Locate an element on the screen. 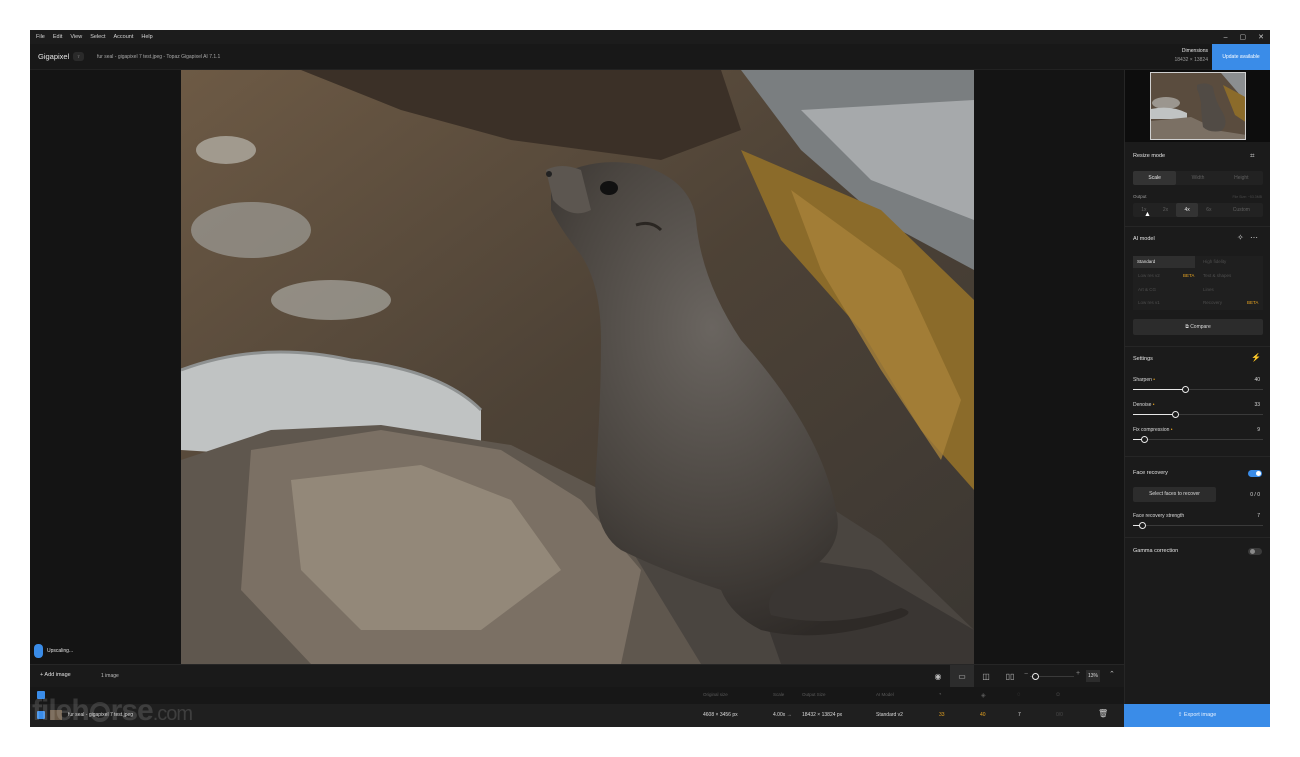  select-faces-button: Select faces to recover is located at coordinates (1174, 494).